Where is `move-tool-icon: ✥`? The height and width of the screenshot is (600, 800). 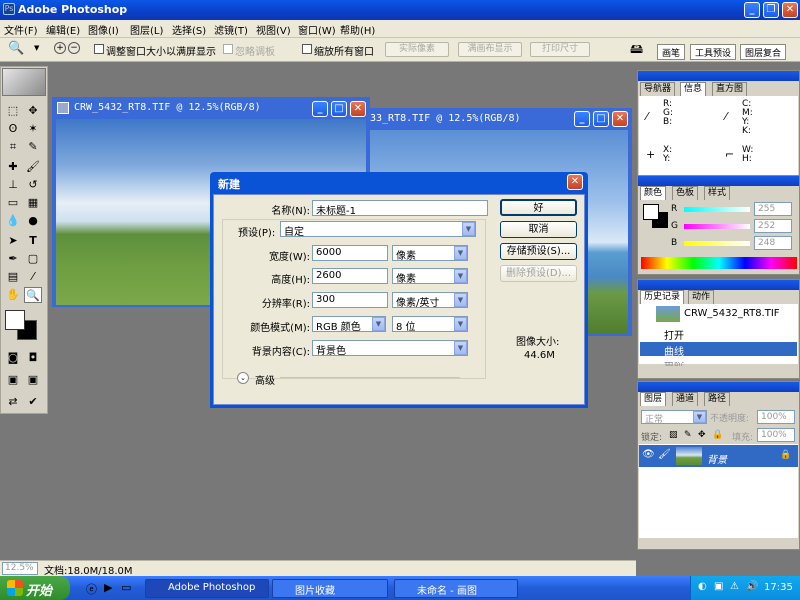 move-tool-icon: ✥ is located at coordinates (33, 111).